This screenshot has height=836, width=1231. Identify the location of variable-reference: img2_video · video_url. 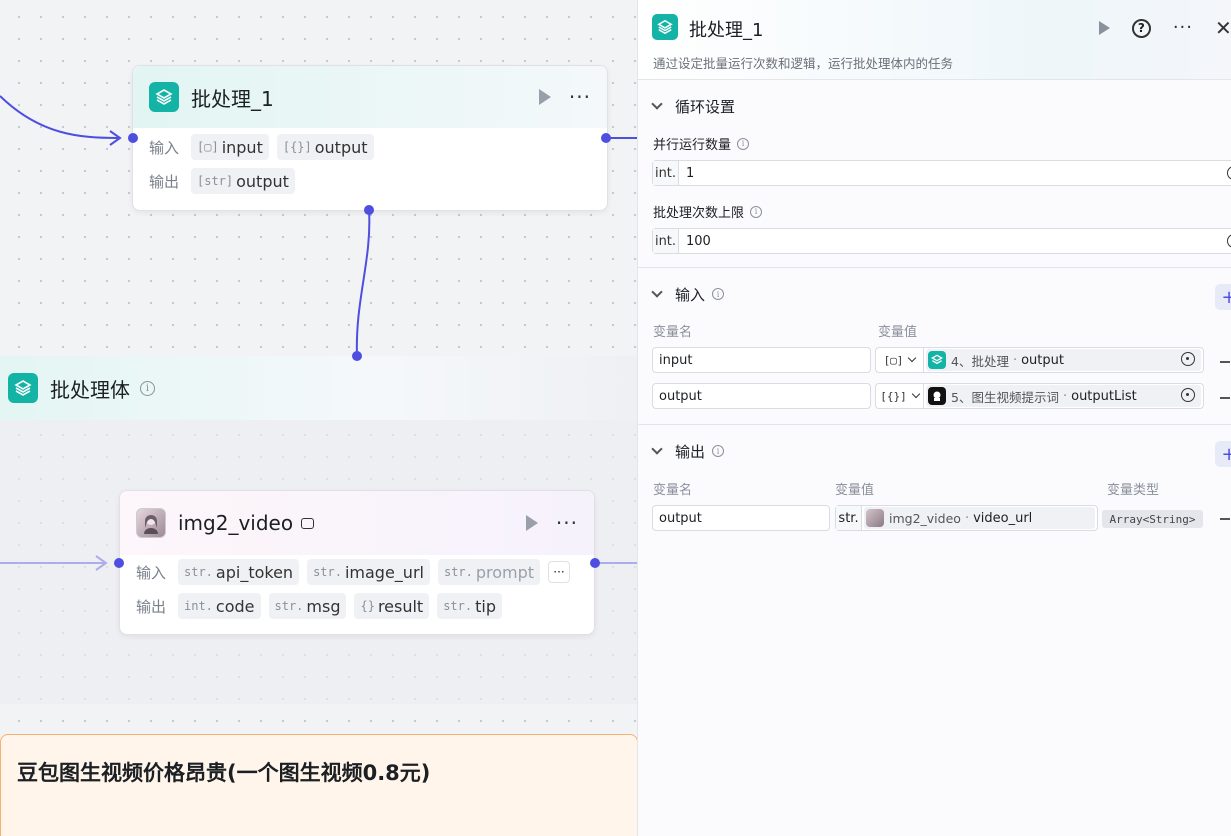
(979, 518).